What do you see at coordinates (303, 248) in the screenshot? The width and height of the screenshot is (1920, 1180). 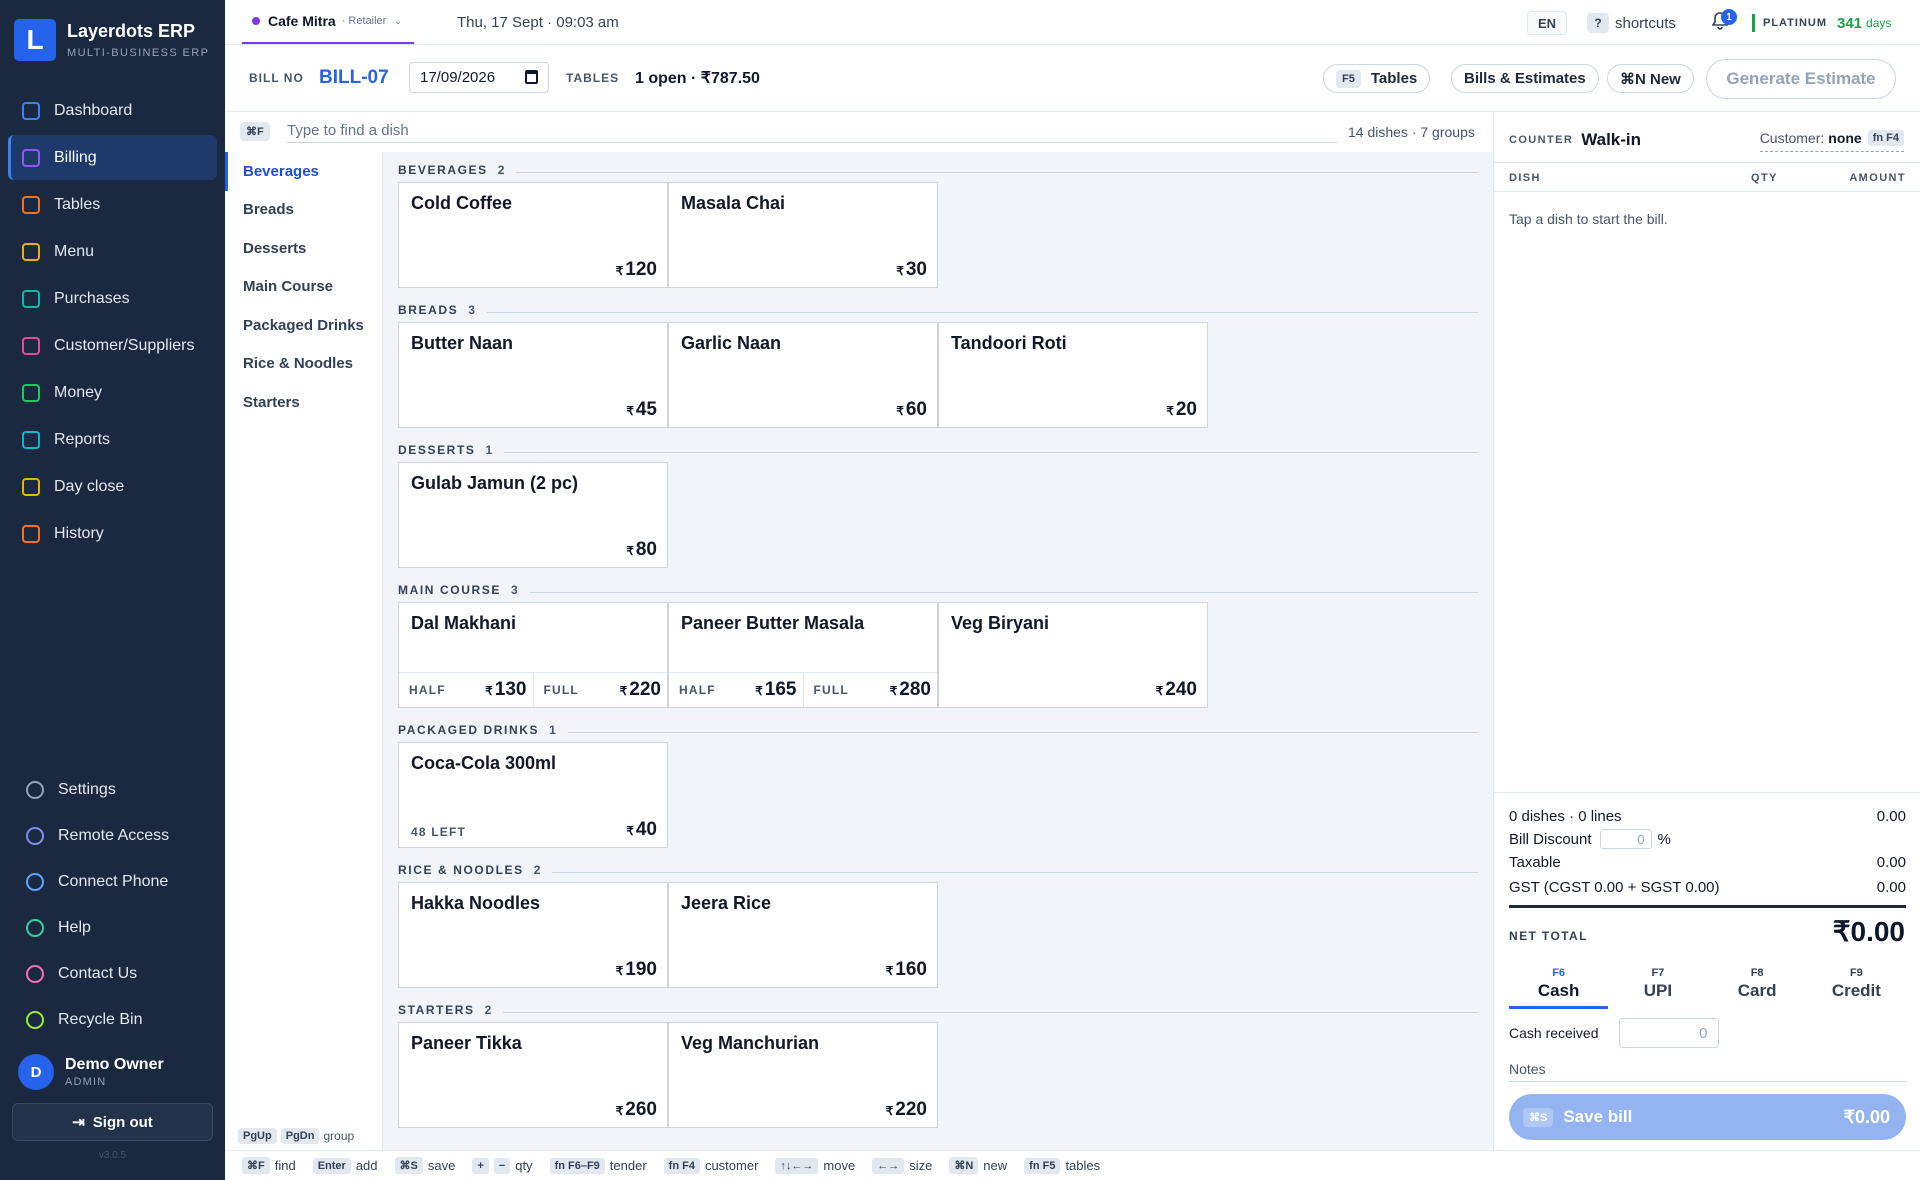 I see `group-item-desserts: Desserts` at bounding box center [303, 248].